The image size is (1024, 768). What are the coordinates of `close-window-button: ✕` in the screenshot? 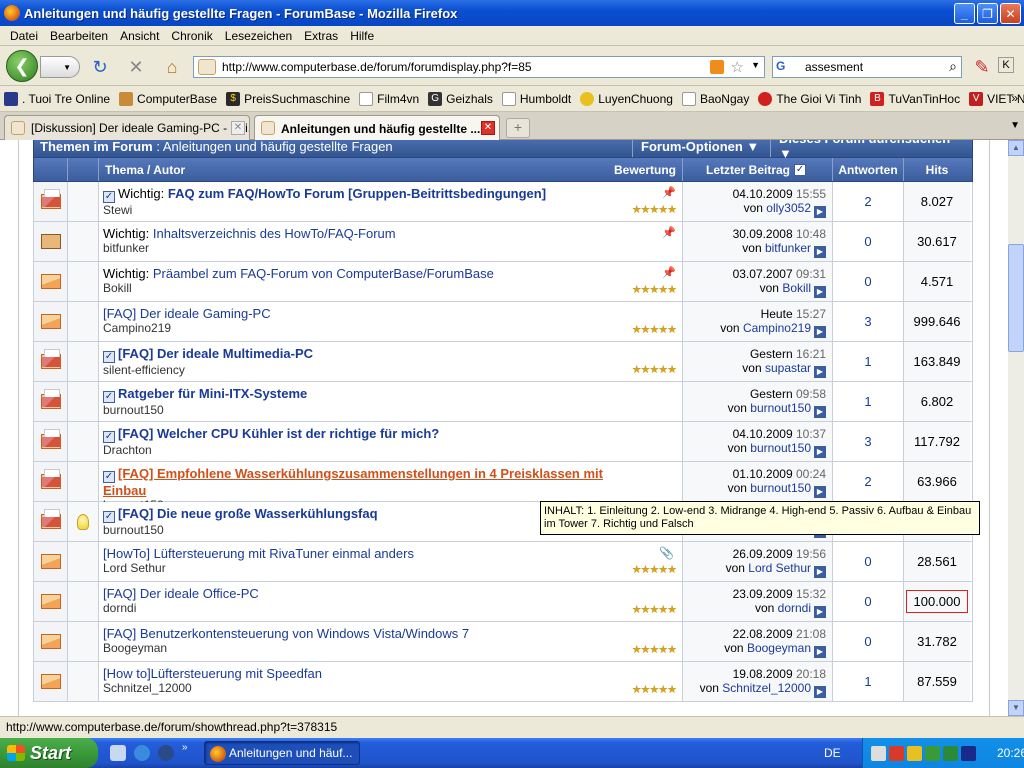 It's located at (1010, 13).